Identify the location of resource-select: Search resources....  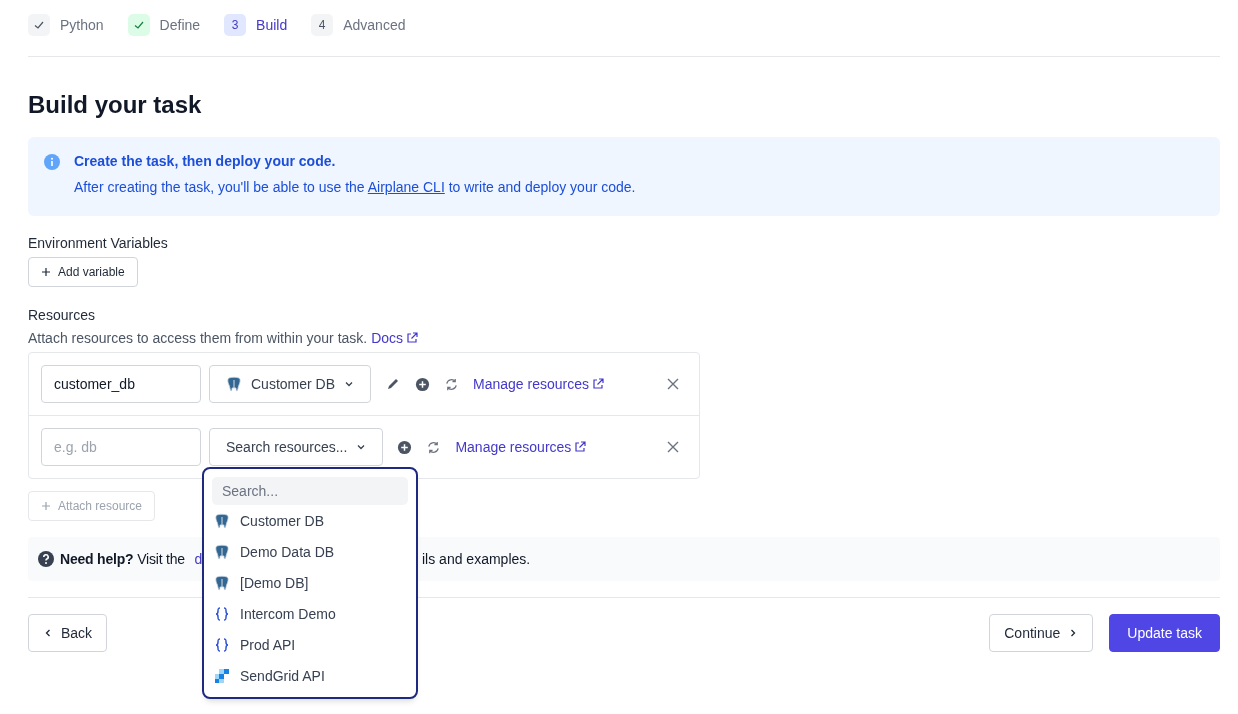
(296, 447).